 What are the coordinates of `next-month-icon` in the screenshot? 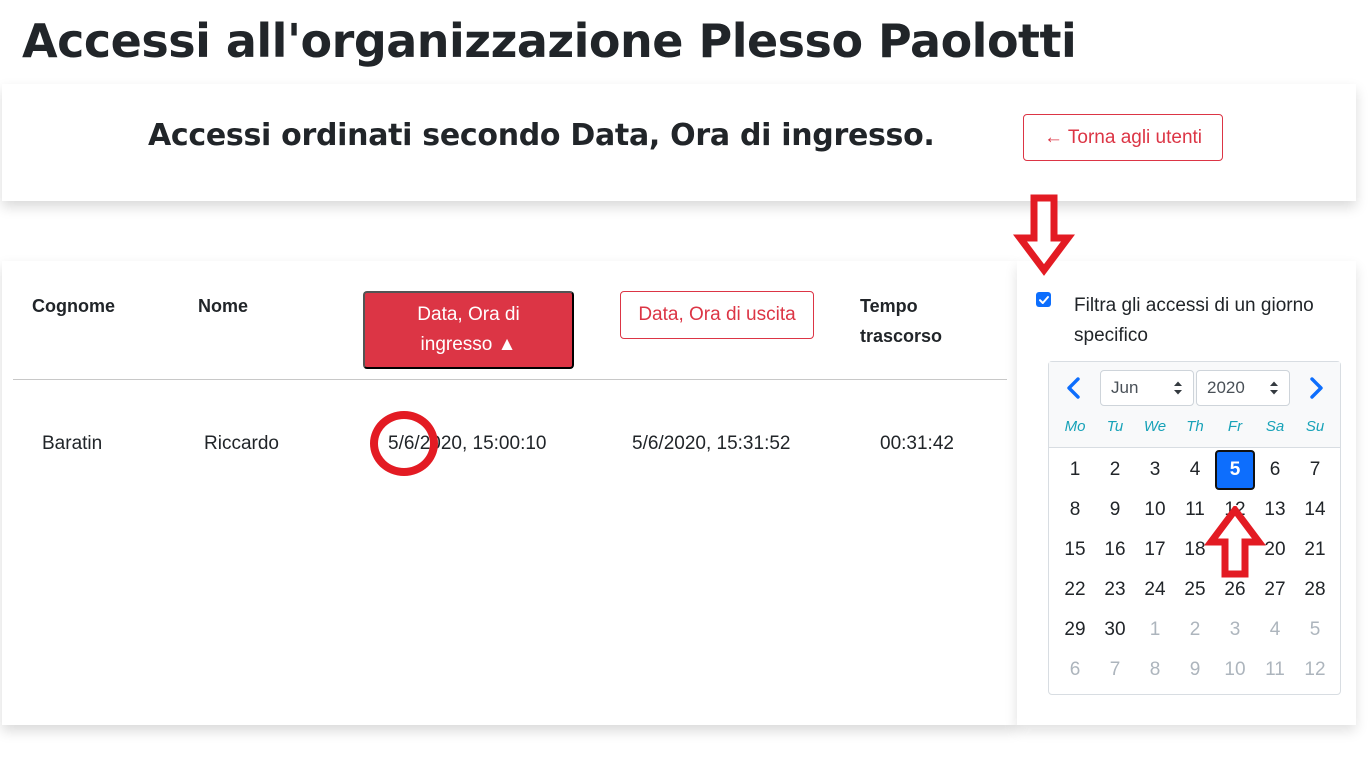 It's located at (1316, 388).